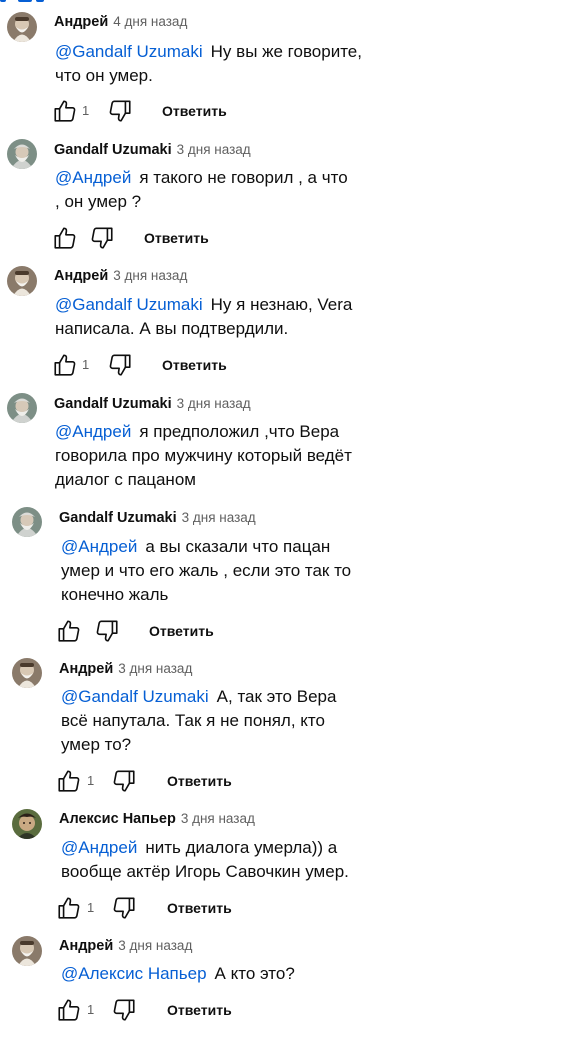 This screenshot has height=1037, width=570. I want to click on comment-actions: Ответить, so click(206, 631).